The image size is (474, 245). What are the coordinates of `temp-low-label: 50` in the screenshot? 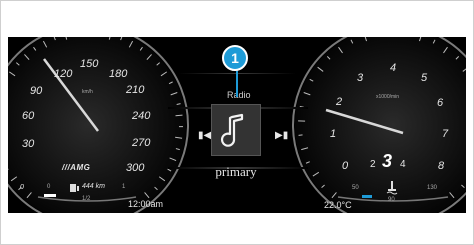 It's located at (355, 188).